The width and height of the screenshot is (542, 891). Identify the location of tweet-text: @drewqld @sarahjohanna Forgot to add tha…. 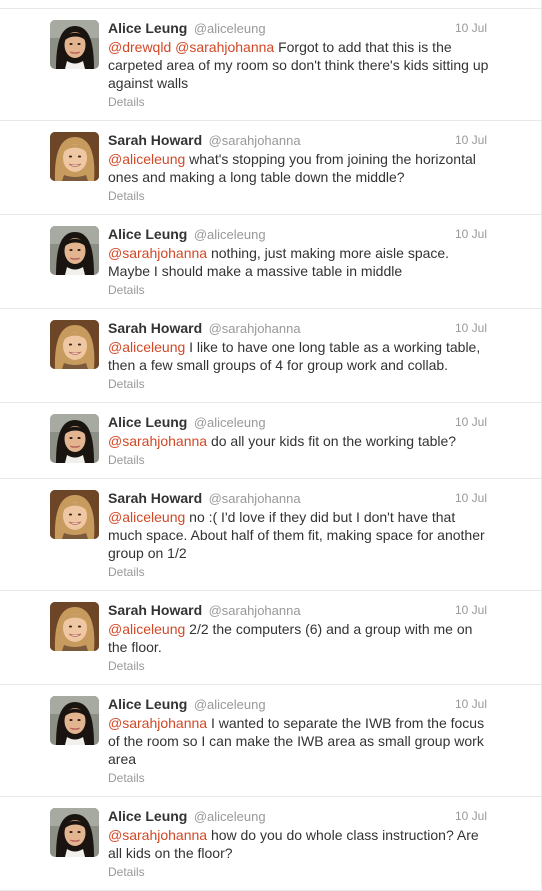
(298, 65).